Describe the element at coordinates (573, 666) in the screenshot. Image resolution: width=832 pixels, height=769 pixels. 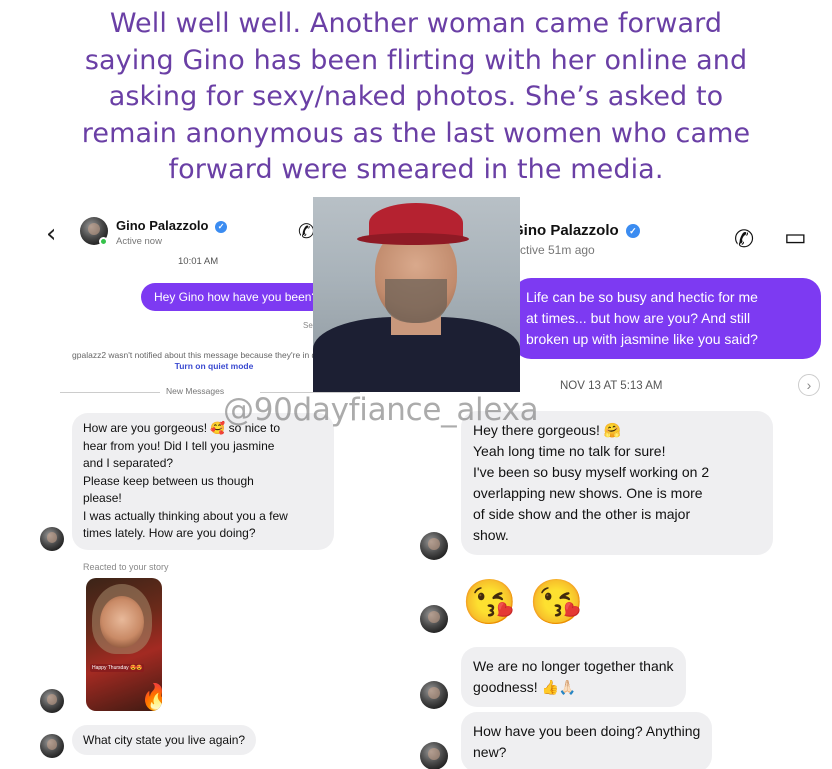
I see `message-line: We are no longer together thank` at that location.